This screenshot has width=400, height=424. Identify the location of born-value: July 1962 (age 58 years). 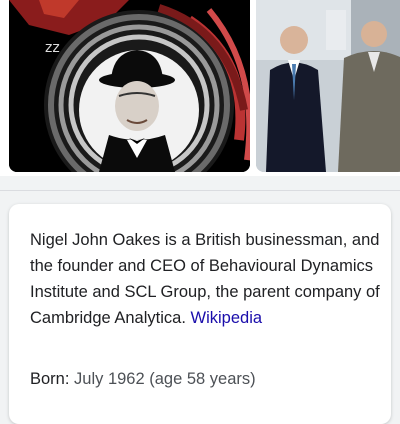
(165, 379).